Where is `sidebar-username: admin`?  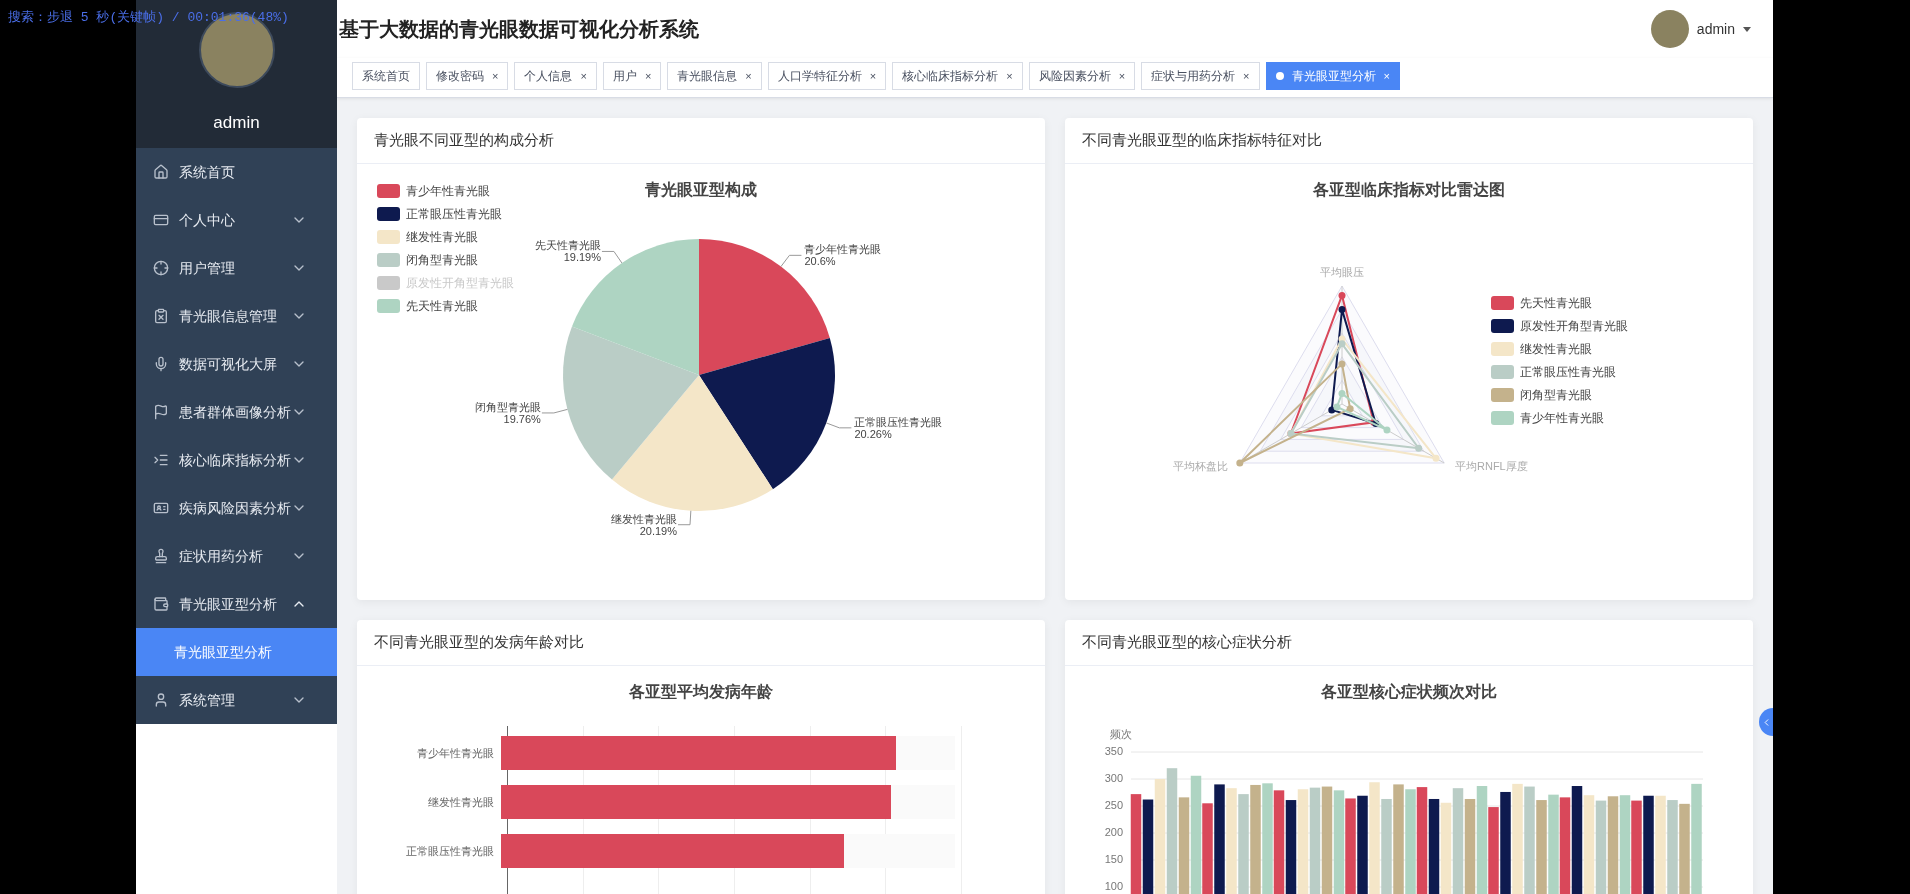 sidebar-username: admin is located at coordinates (236, 123).